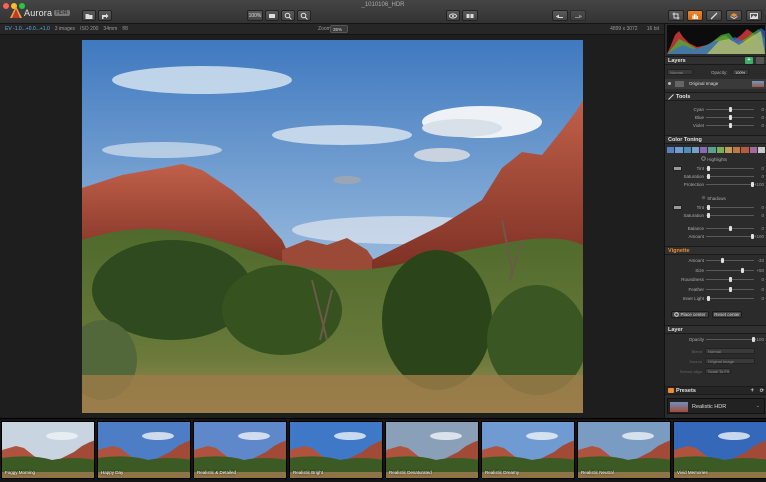  Describe the element at coordinates (716, 406) in the screenshot. I see `current-preset: Realistic HDR ⌄` at that location.